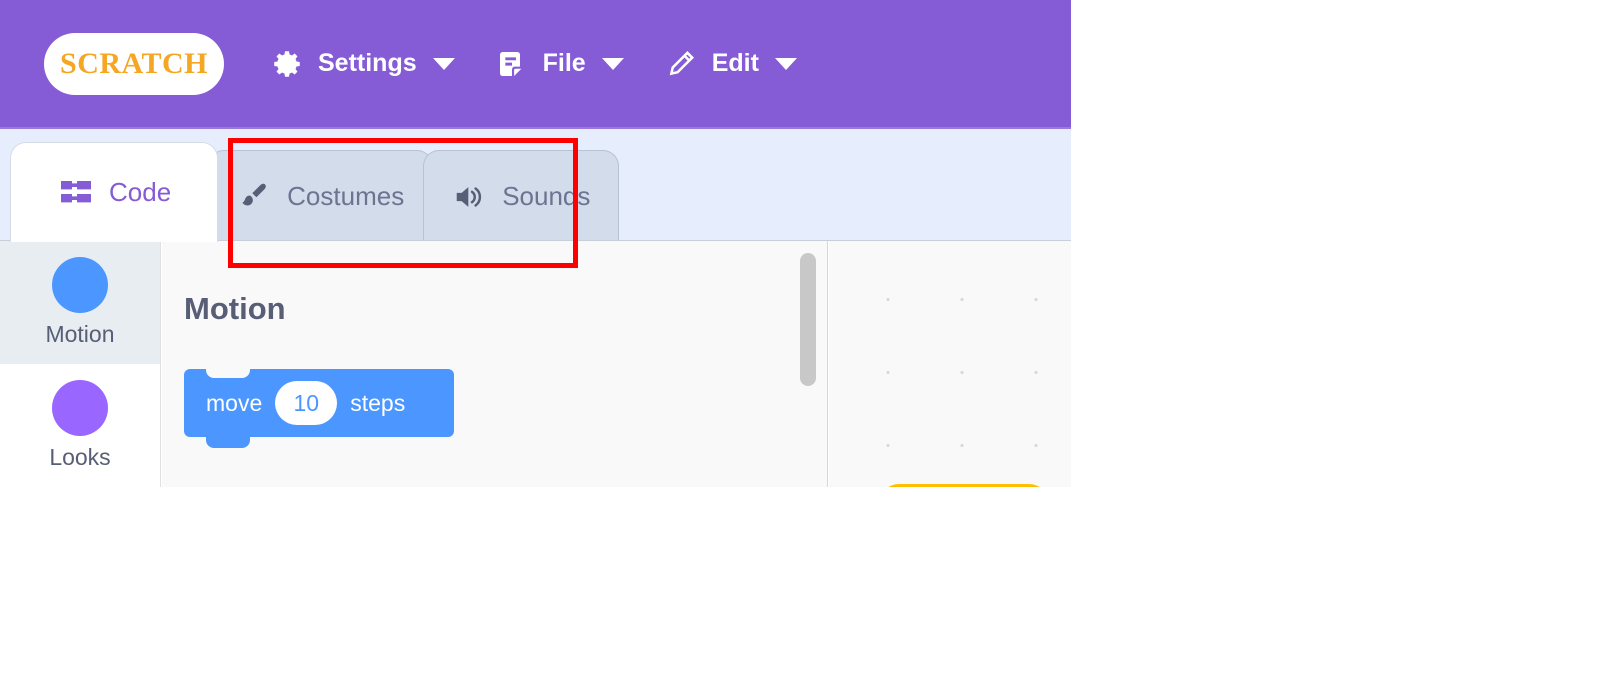 The height and width of the screenshot is (691, 1600). What do you see at coordinates (964, 485) in the screenshot?
I see `workspace-event-block` at bounding box center [964, 485].